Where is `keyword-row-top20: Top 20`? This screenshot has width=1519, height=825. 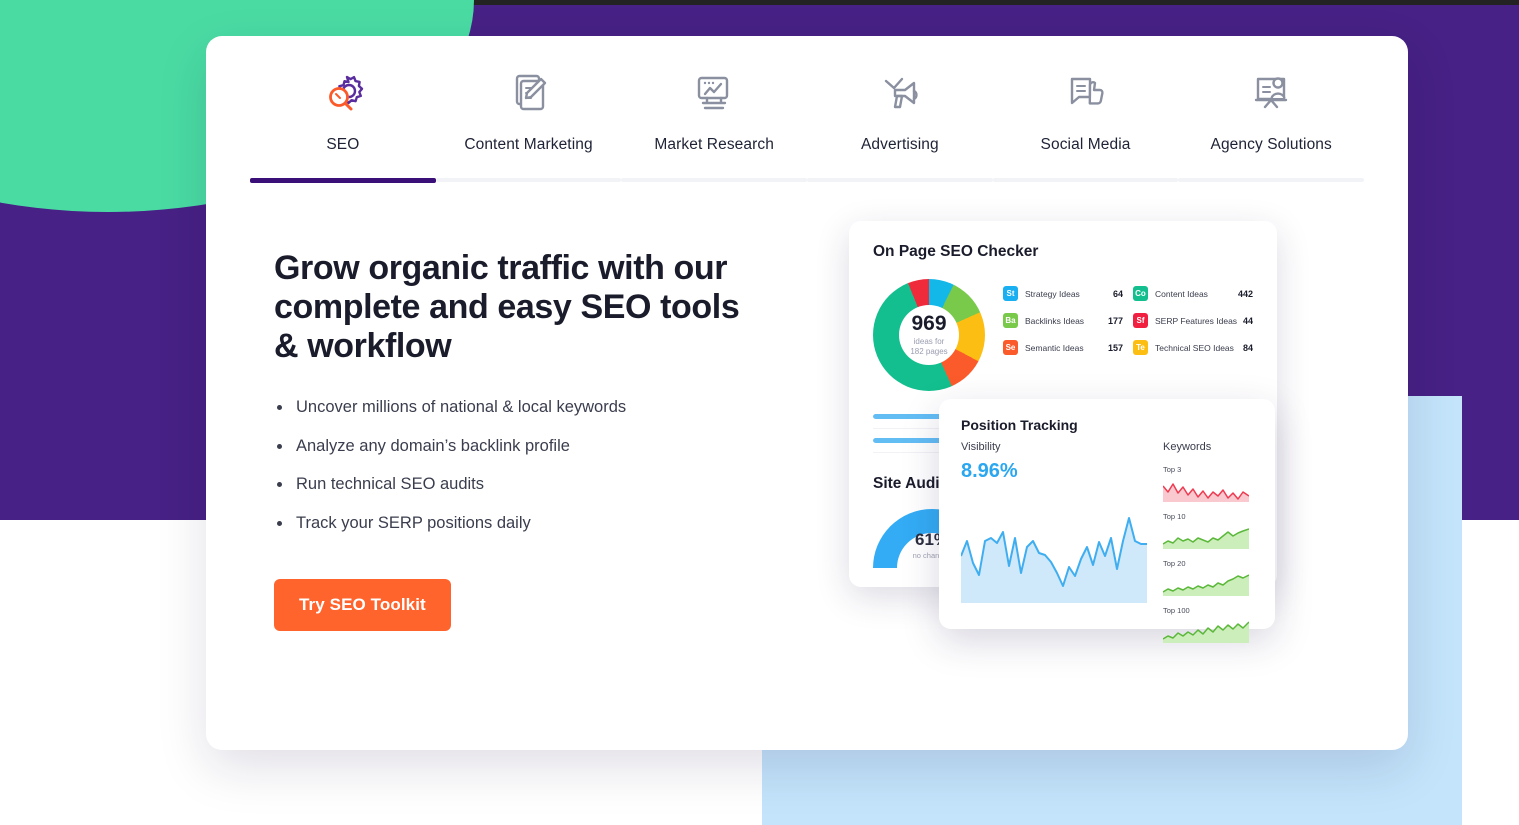
keyword-row-top20: Top 20 is located at coordinates (1207, 580).